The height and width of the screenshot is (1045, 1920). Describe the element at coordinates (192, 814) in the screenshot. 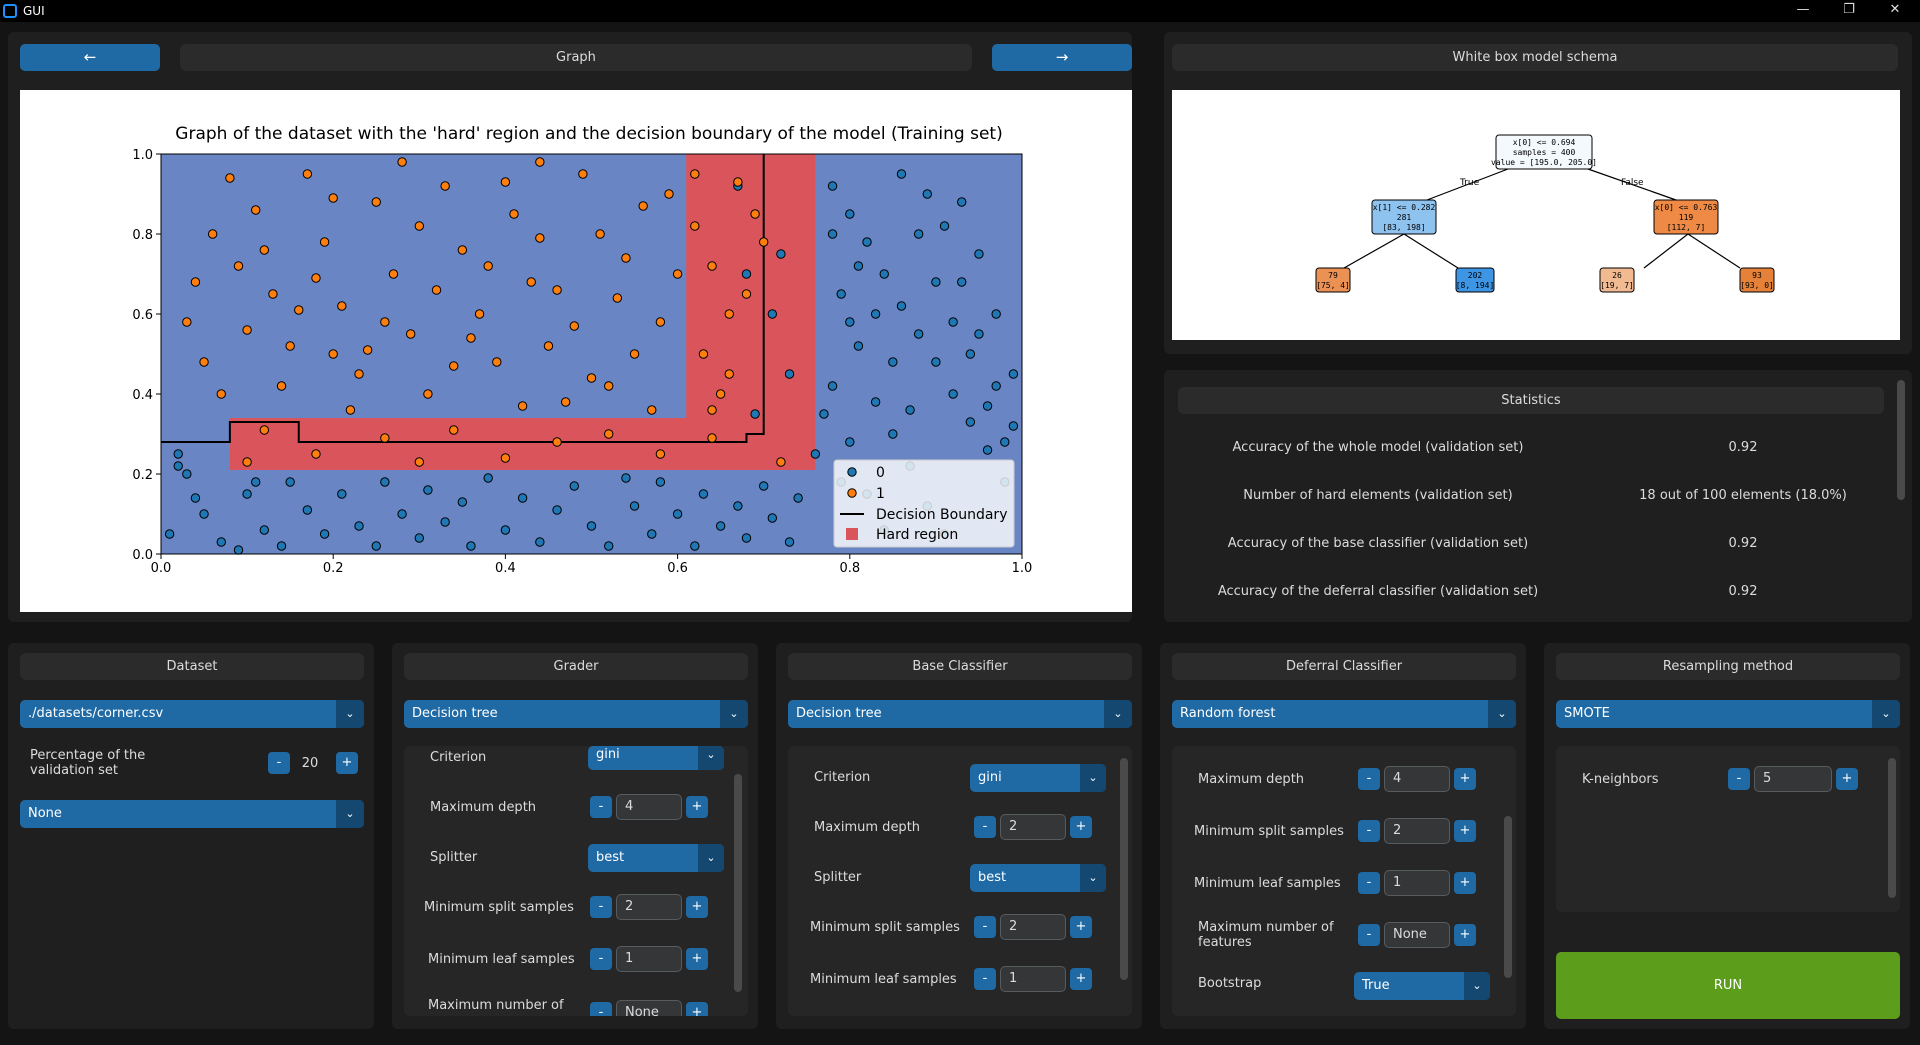

I see `dataset-extra-select: None ⌄` at that location.